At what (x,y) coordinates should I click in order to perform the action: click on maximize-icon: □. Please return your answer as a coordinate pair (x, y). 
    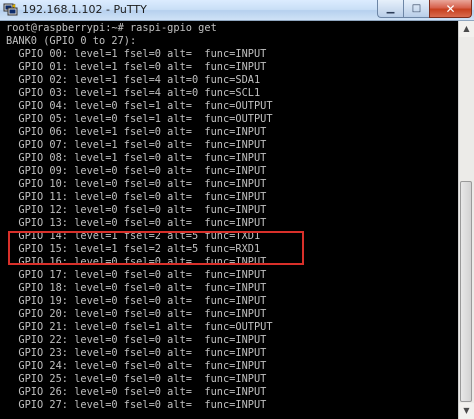
    Looking at the image, I should click on (416, 8).